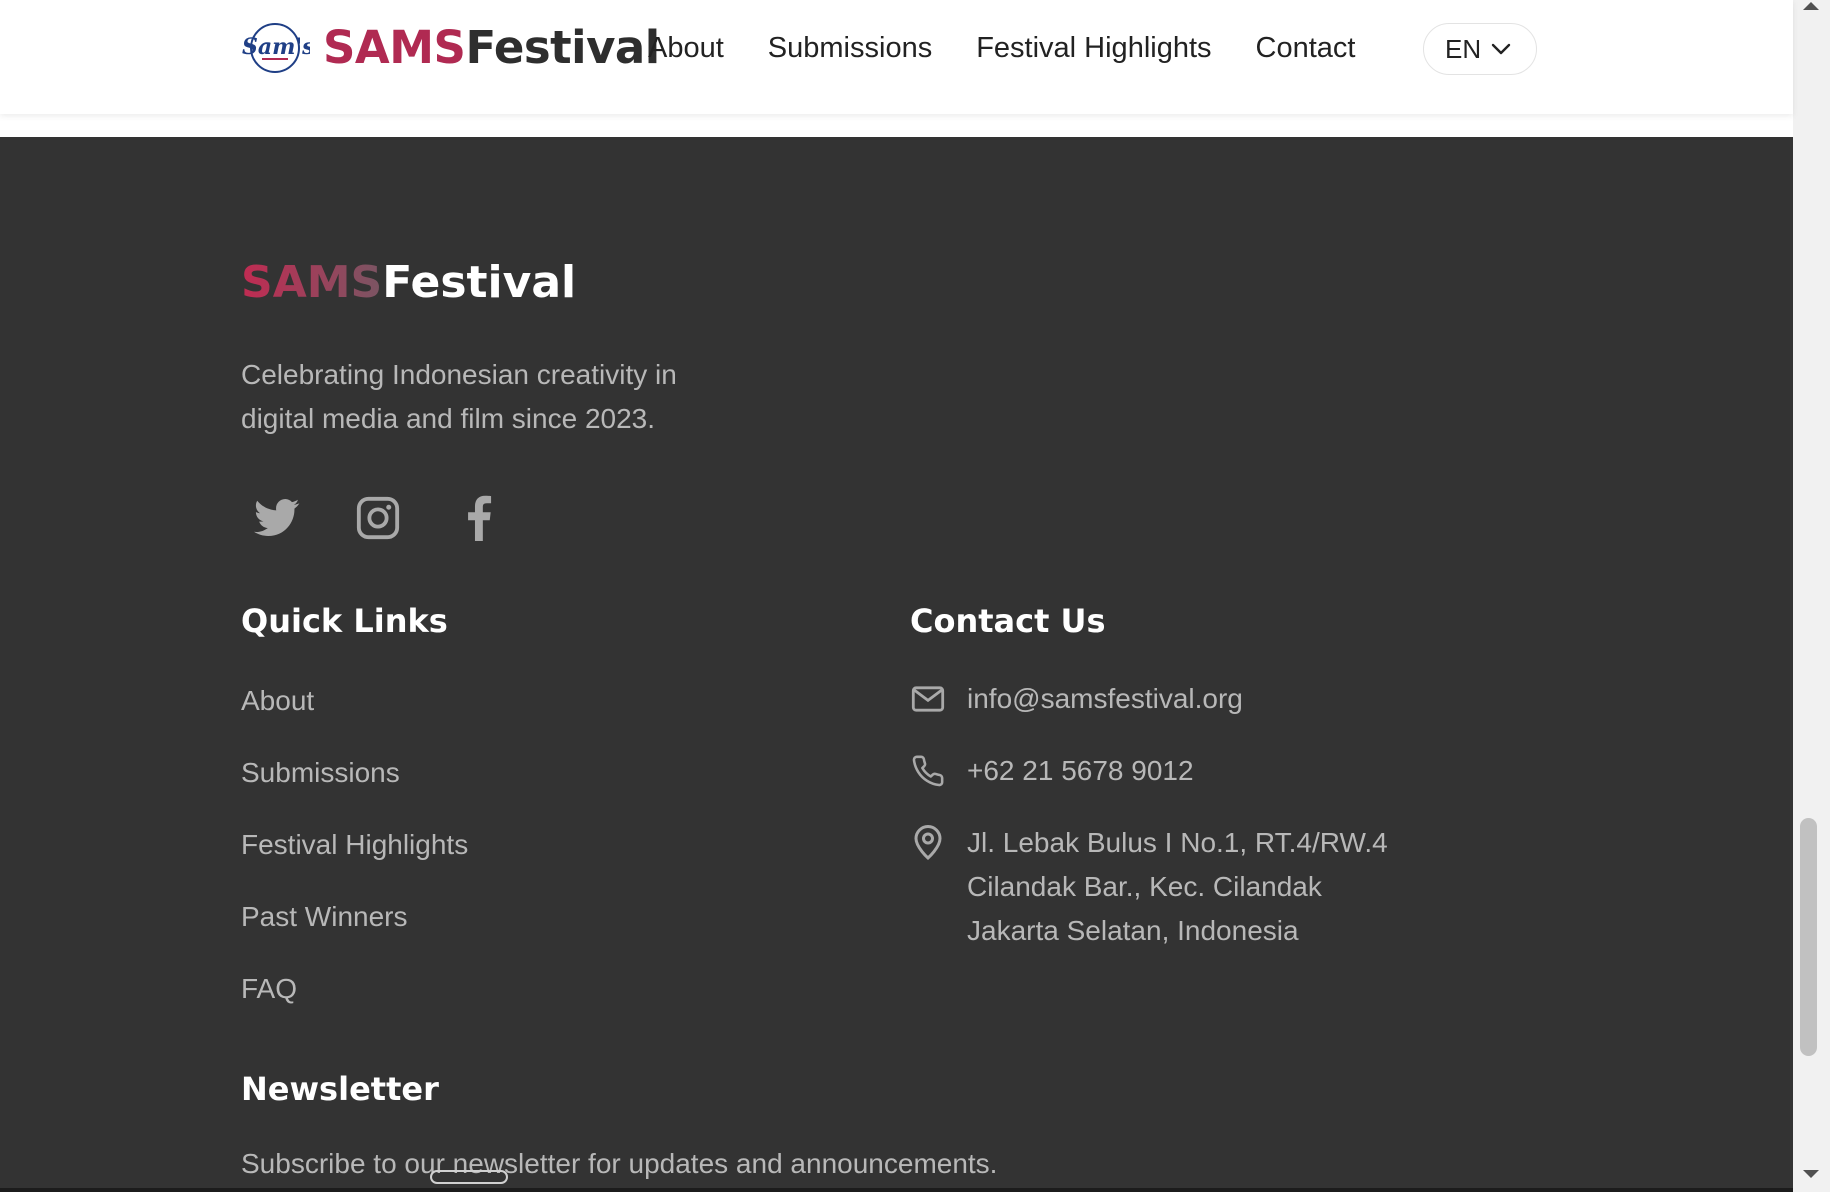 Image resolution: width=1830 pixels, height=1192 pixels. I want to click on quick-link-faq: FAQ, so click(354, 1009).